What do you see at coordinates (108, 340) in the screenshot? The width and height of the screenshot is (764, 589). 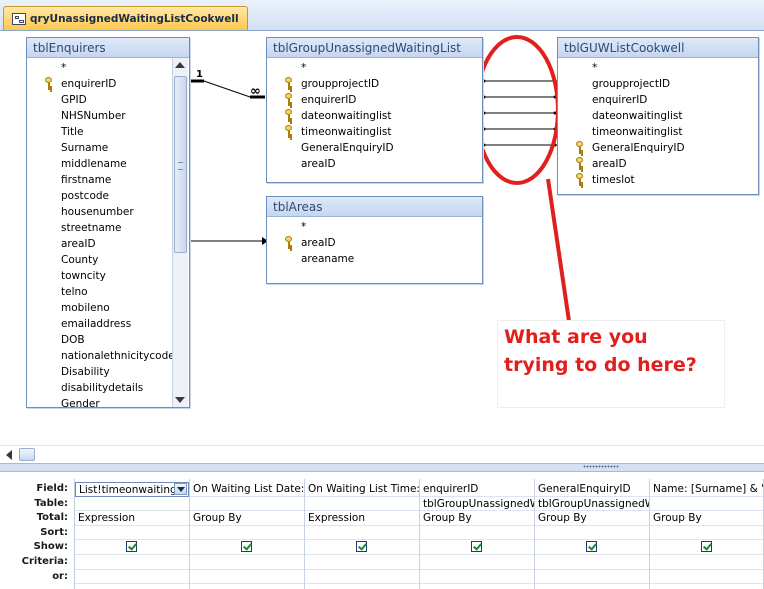 I see `table-field: DOB` at bounding box center [108, 340].